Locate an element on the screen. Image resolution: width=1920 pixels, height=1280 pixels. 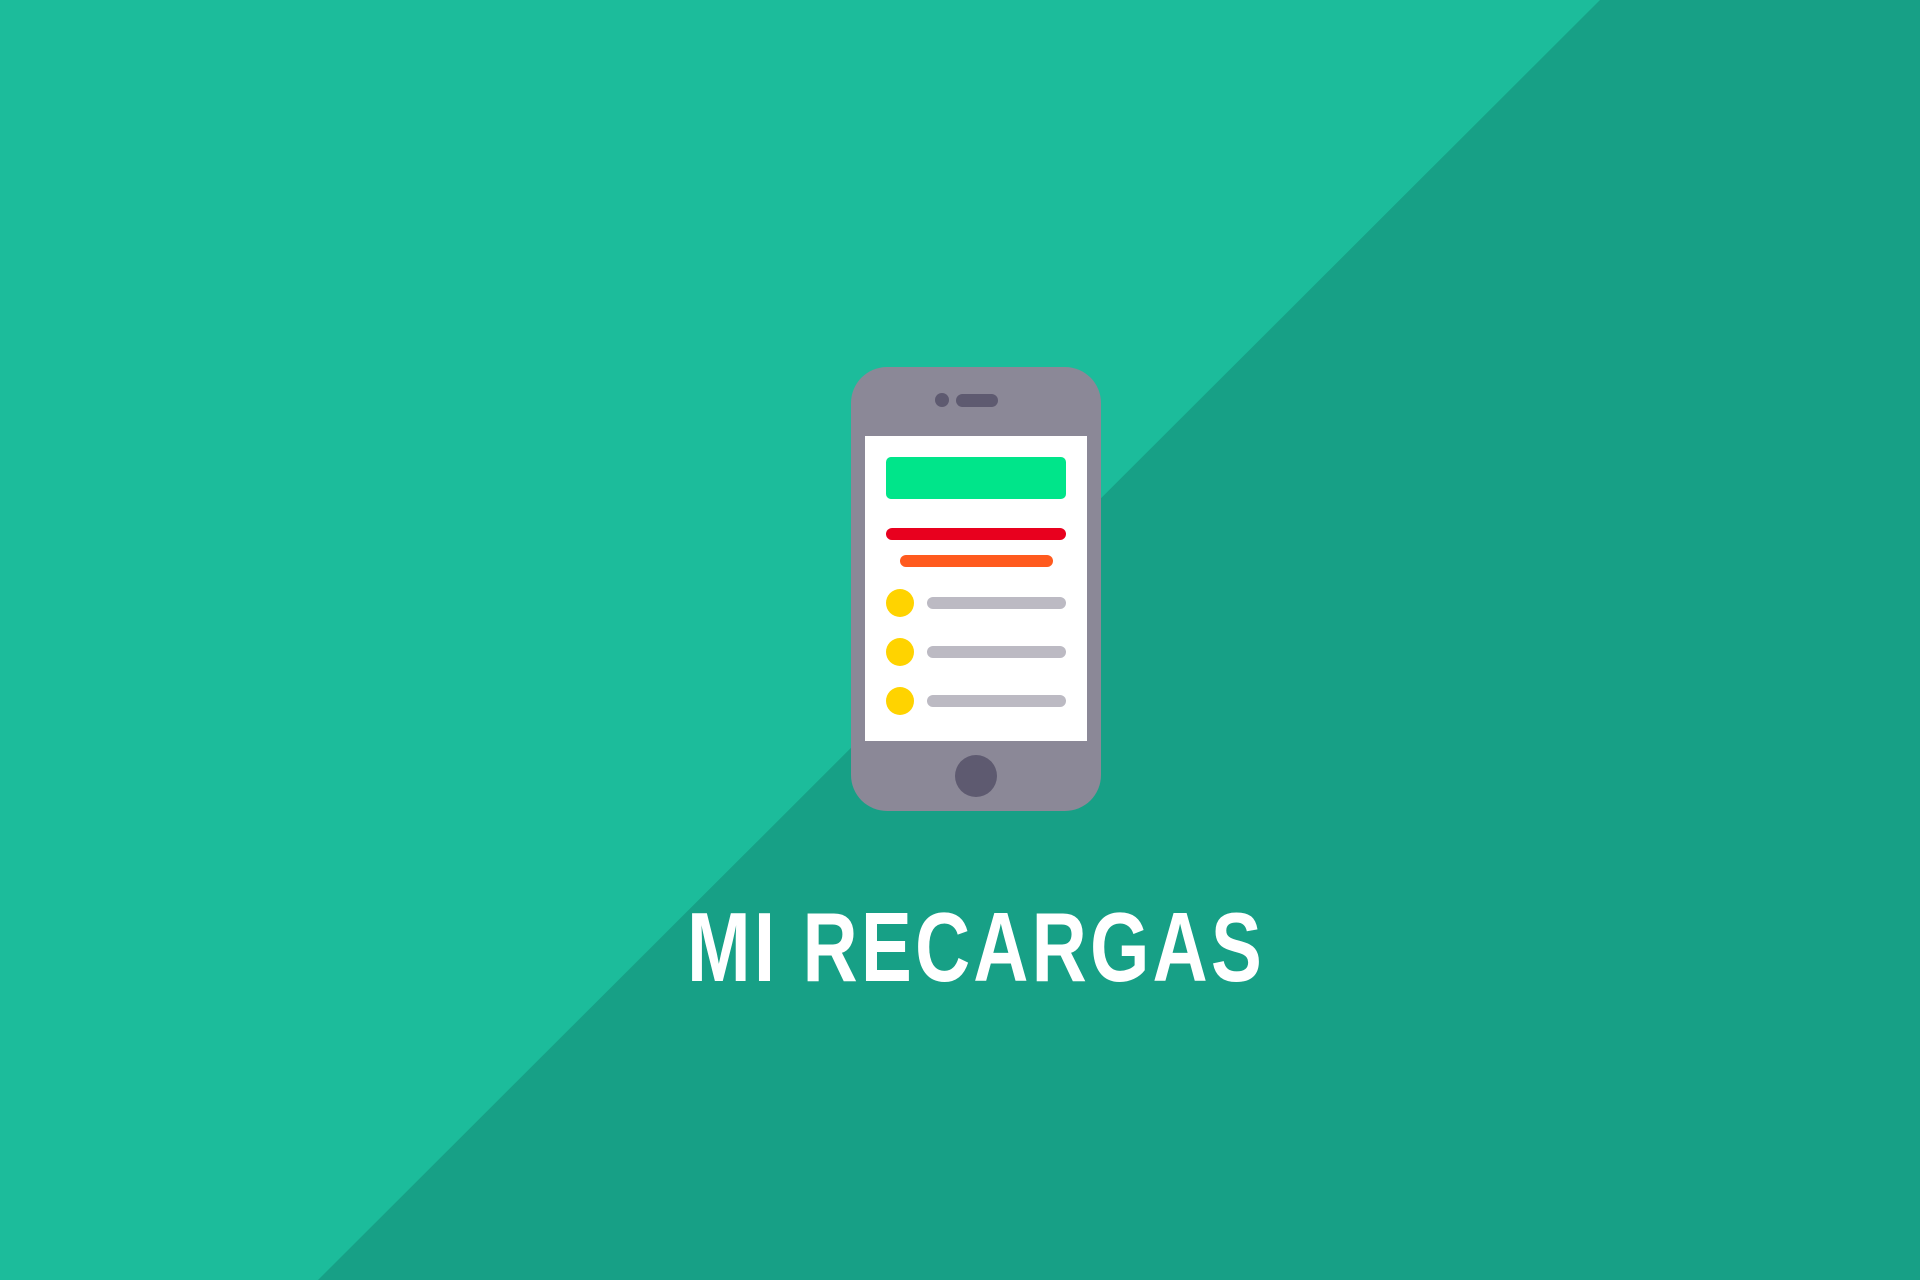
smartphone-icon is located at coordinates (976, 589).